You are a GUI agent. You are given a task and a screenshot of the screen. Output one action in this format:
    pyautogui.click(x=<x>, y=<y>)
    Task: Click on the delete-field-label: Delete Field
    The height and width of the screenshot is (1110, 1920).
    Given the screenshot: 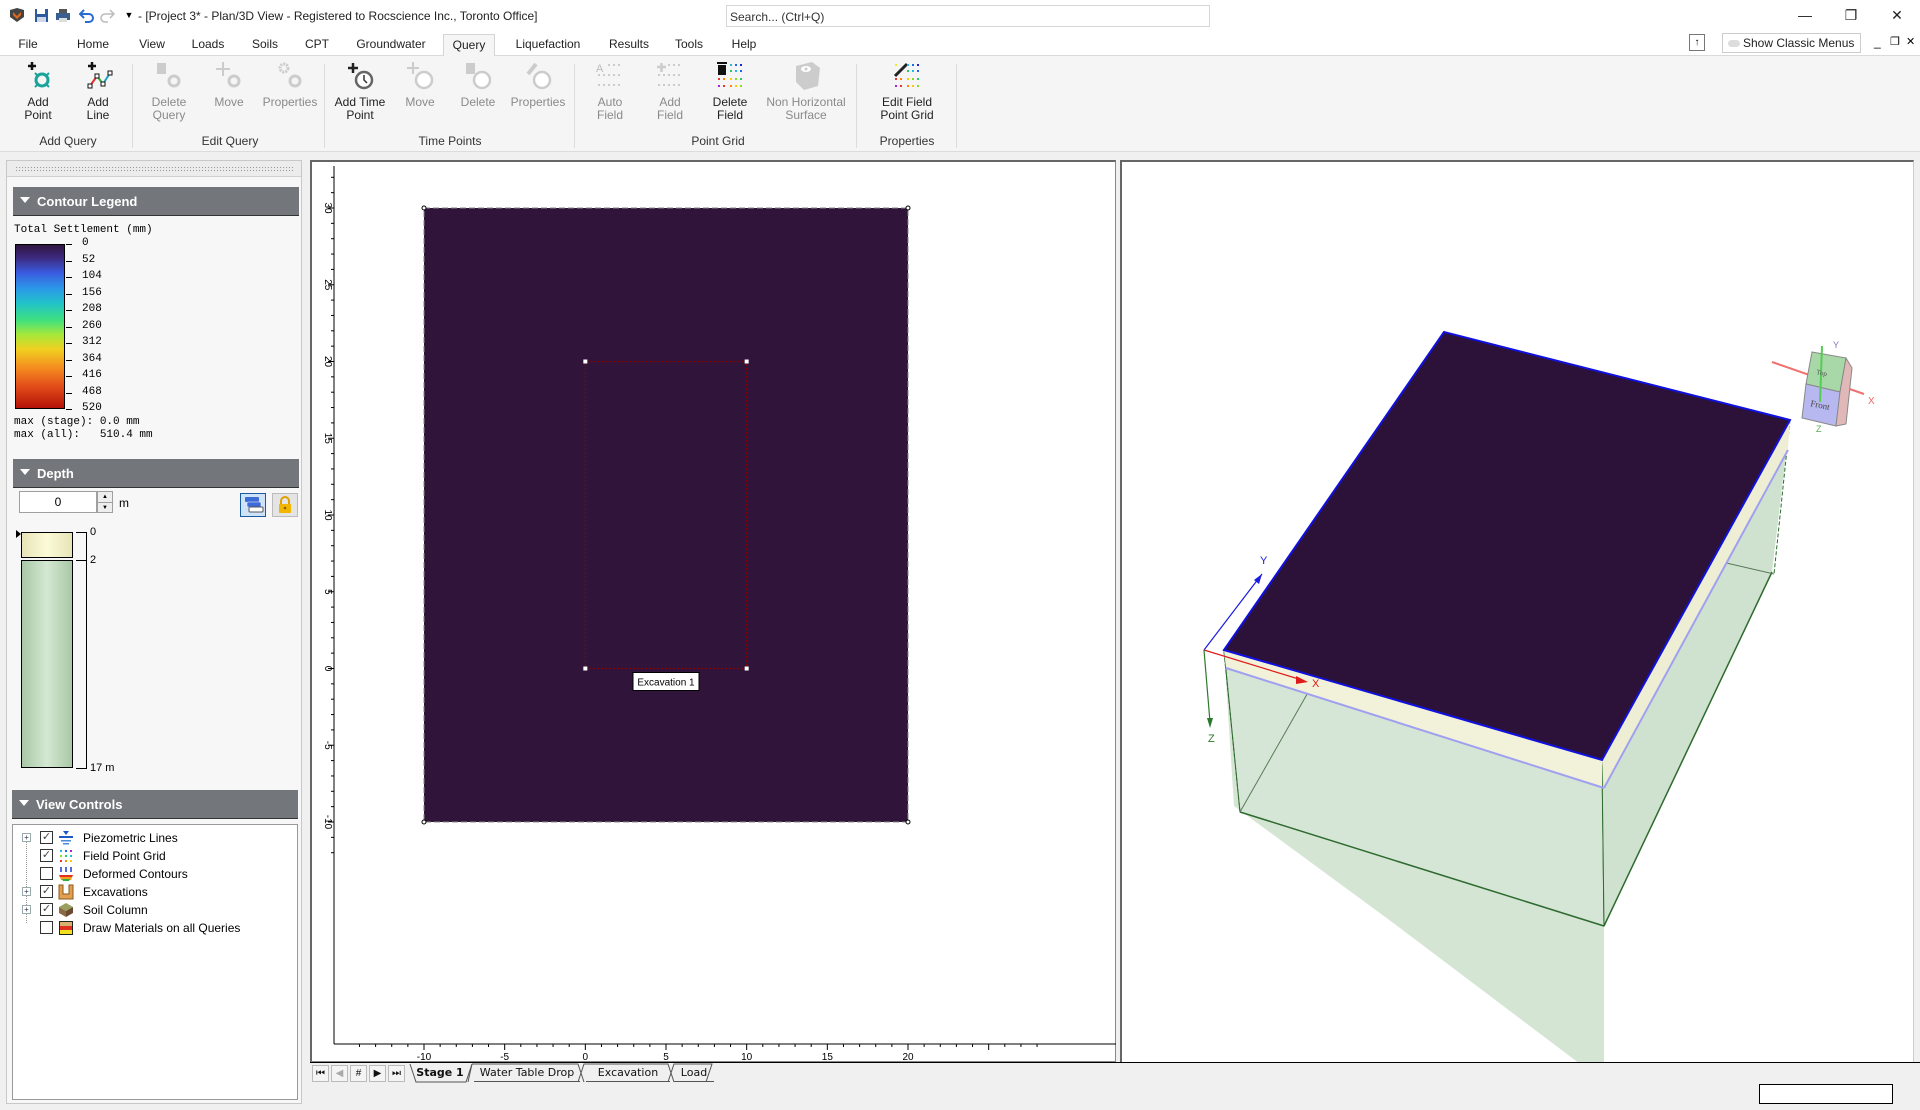 What is the action you would take?
    pyautogui.click(x=730, y=108)
    